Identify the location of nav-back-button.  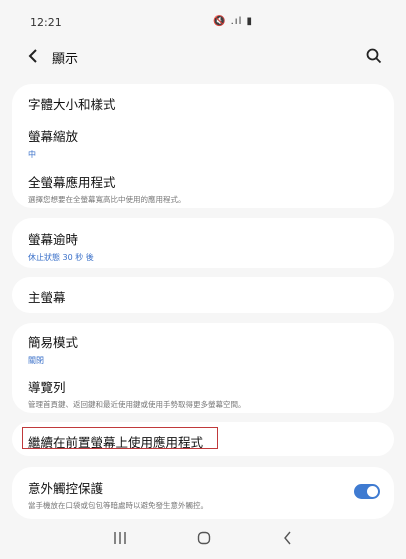
(288, 538).